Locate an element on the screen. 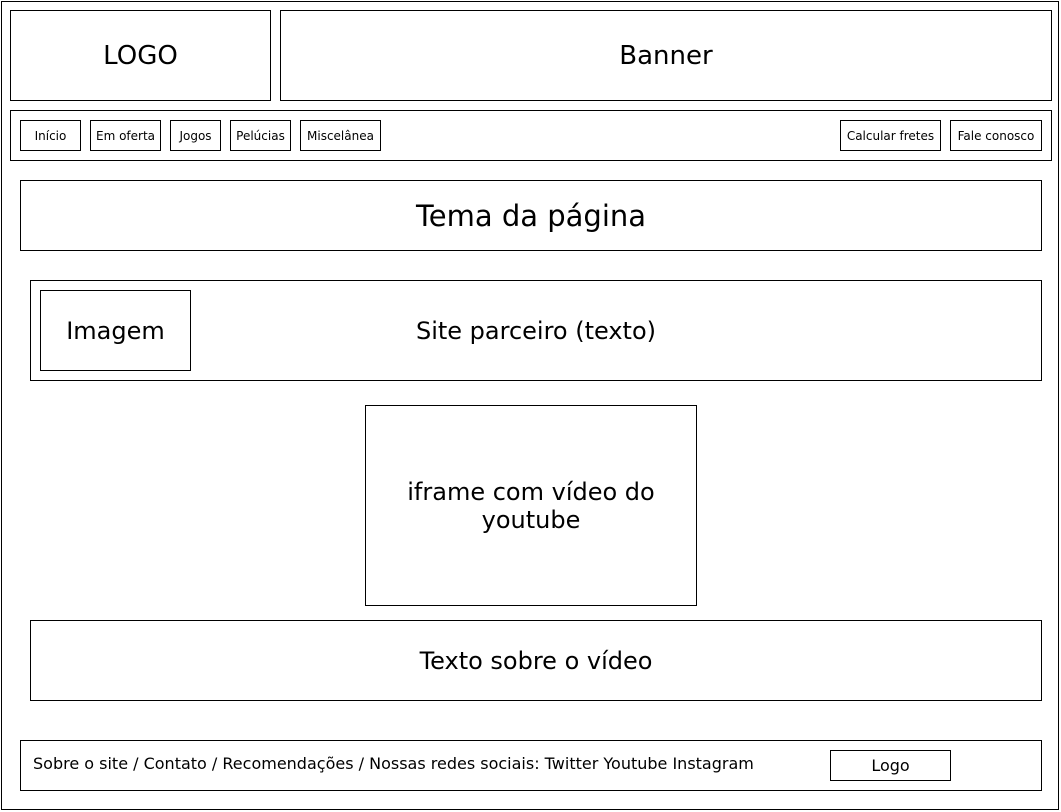  footer-link-sobre: Sobre o site is located at coordinates (80, 763).